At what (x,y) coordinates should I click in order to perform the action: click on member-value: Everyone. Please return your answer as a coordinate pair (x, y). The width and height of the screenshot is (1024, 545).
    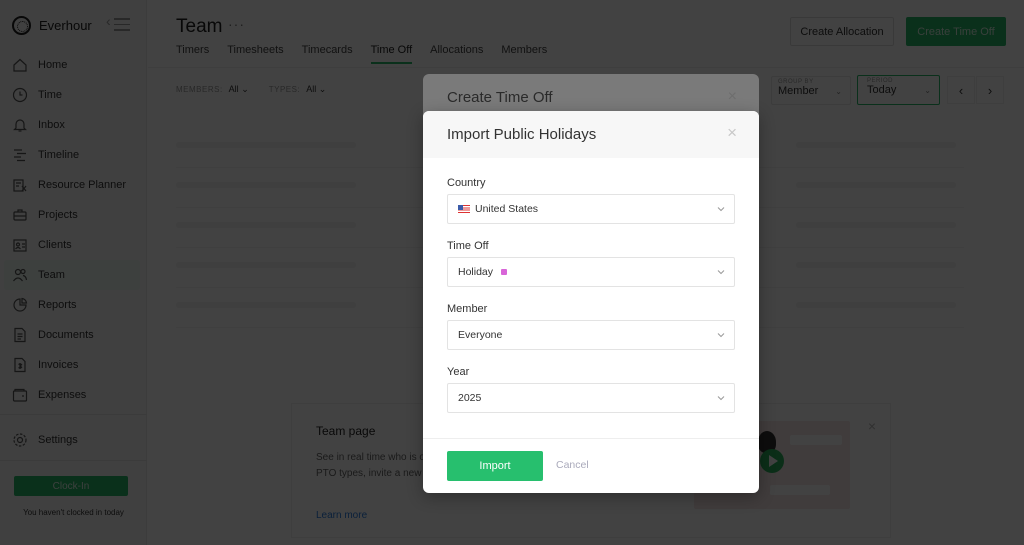
    Looking at the image, I should click on (480, 335).